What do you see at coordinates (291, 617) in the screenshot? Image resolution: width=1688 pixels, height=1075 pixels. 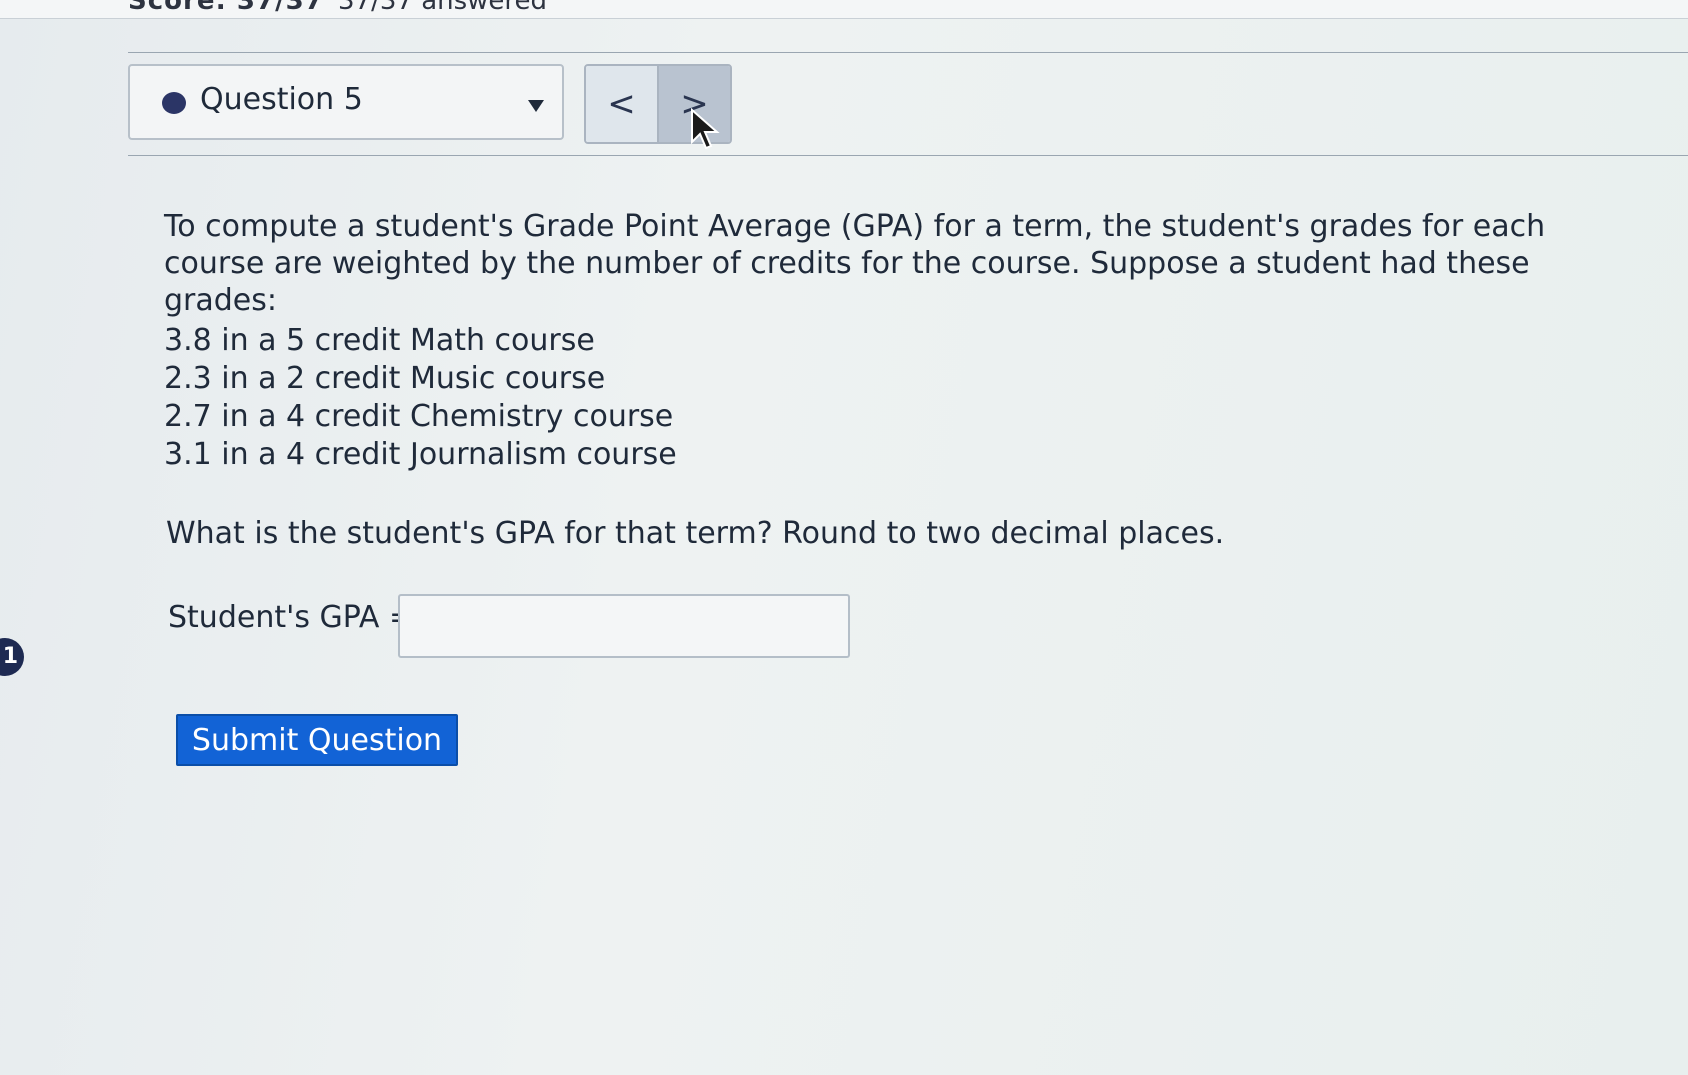 I see `gpa-answer-label: Student's GPA =` at bounding box center [291, 617].